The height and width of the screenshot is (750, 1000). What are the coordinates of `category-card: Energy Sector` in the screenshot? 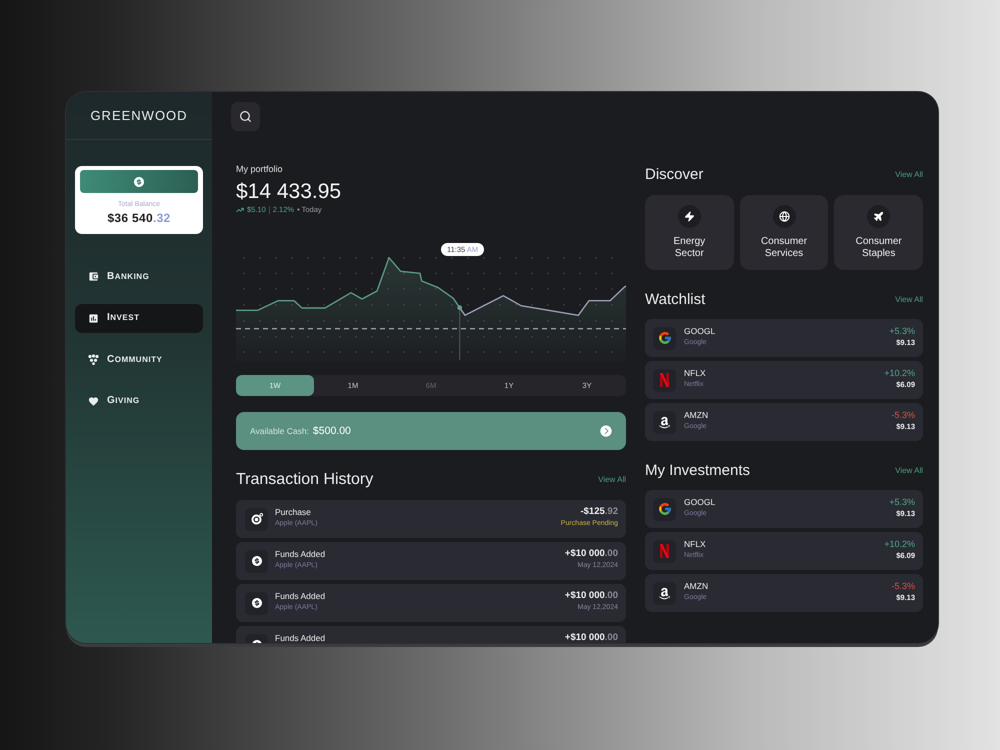 It's located at (689, 232).